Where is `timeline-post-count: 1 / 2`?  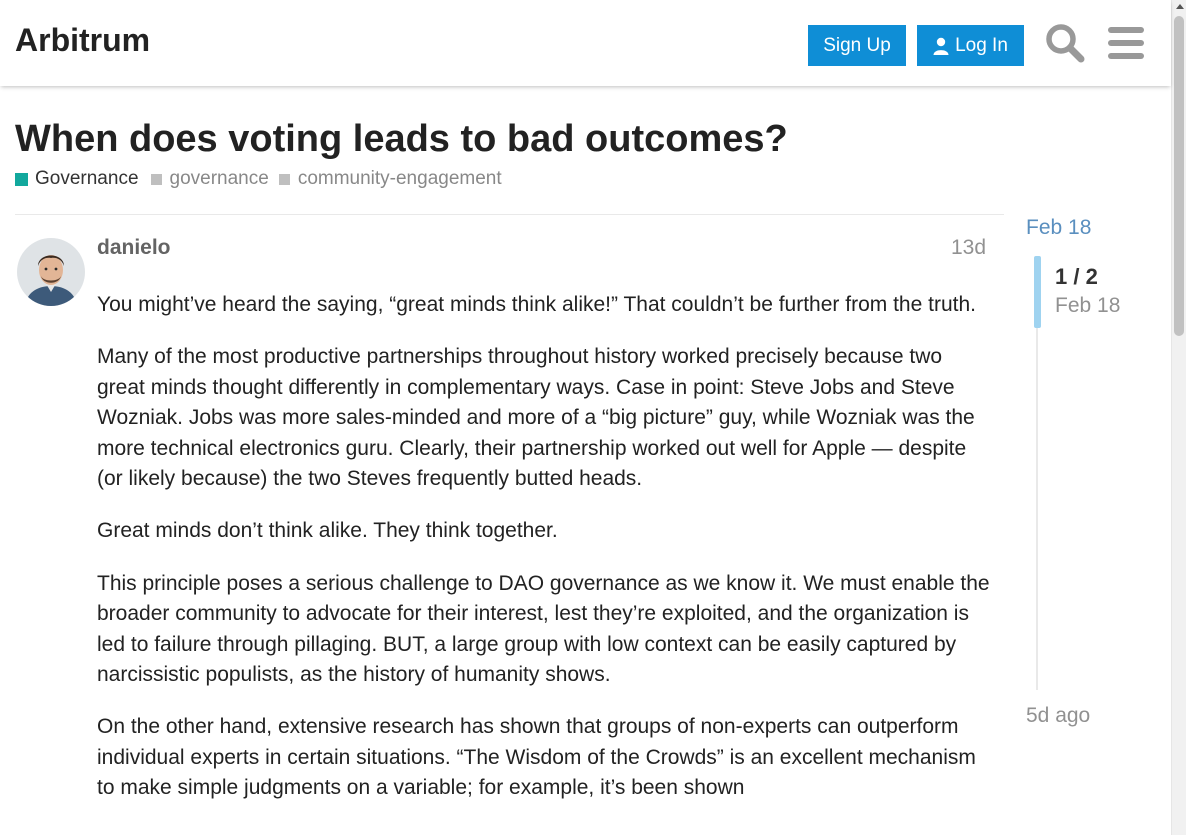 timeline-post-count: 1 / 2 is located at coordinates (1076, 276).